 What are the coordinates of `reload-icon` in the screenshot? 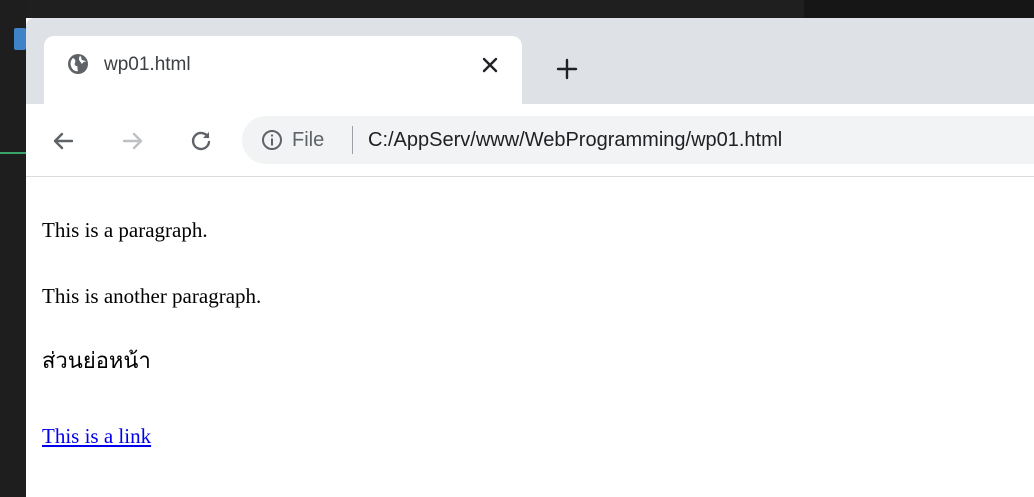 It's located at (201, 141).